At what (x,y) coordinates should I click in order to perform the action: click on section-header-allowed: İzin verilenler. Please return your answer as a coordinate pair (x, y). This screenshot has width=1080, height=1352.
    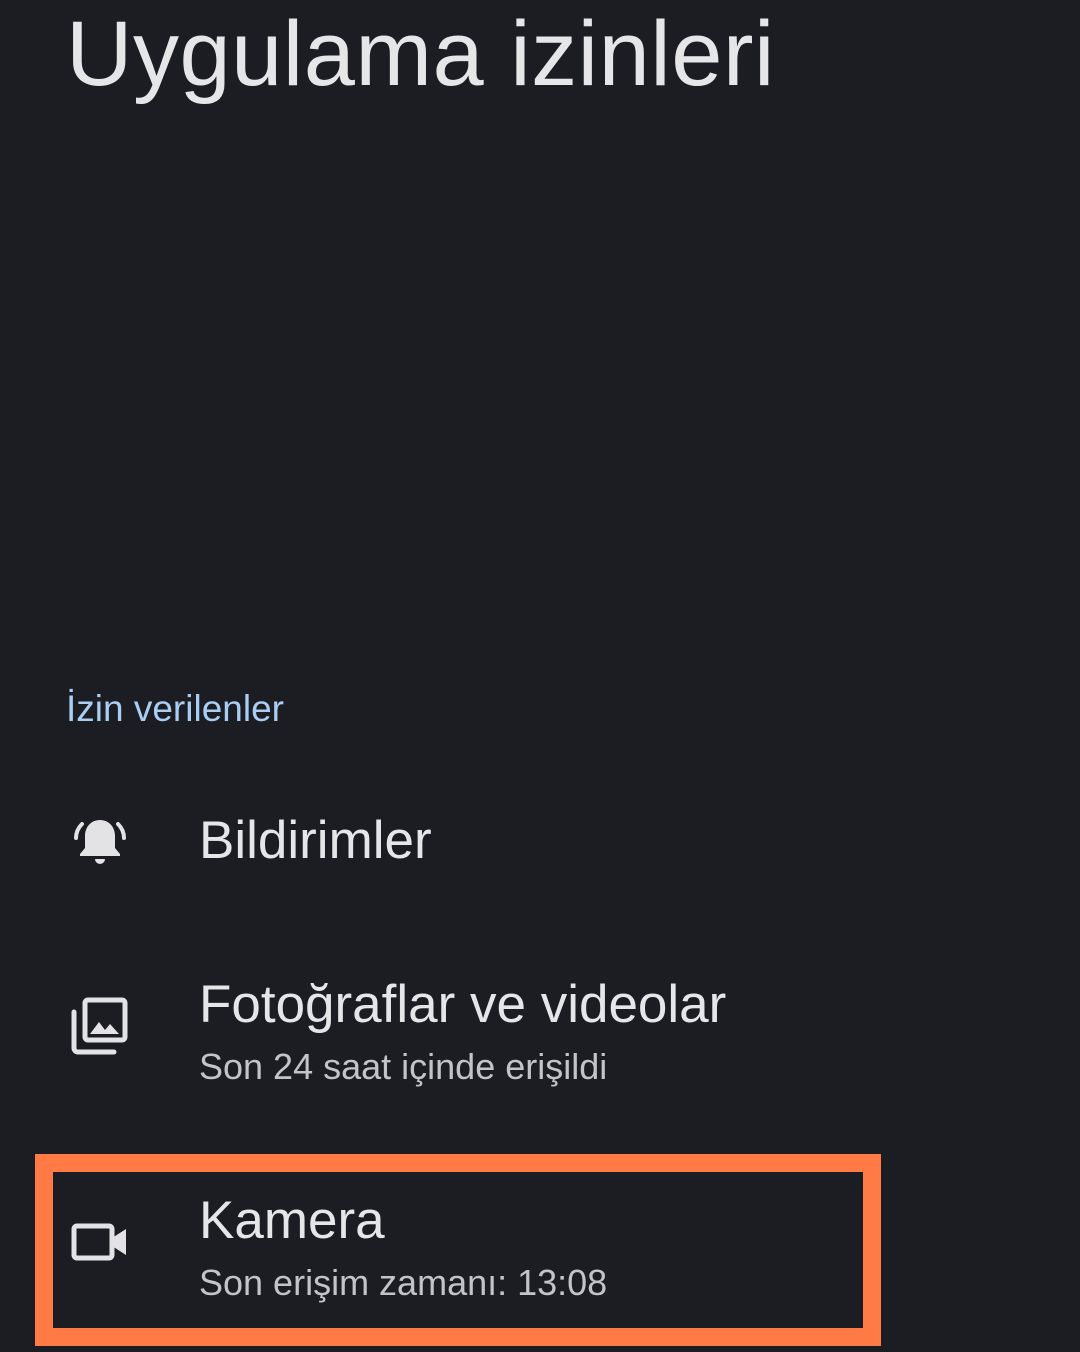
    Looking at the image, I should click on (175, 708).